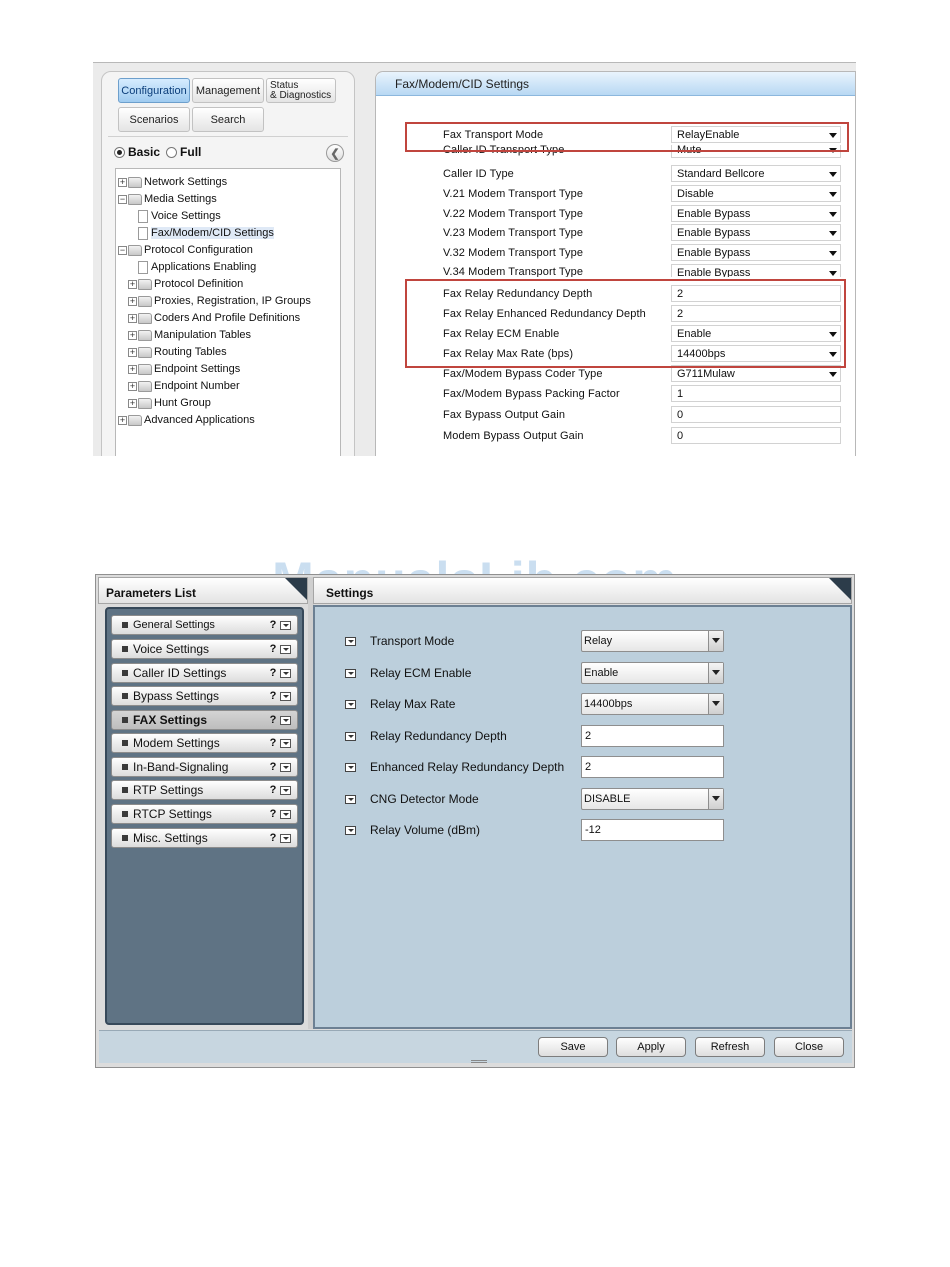 The image size is (950, 1267). Describe the element at coordinates (183, 152) in the screenshot. I see `full-radio: Full` at that location.